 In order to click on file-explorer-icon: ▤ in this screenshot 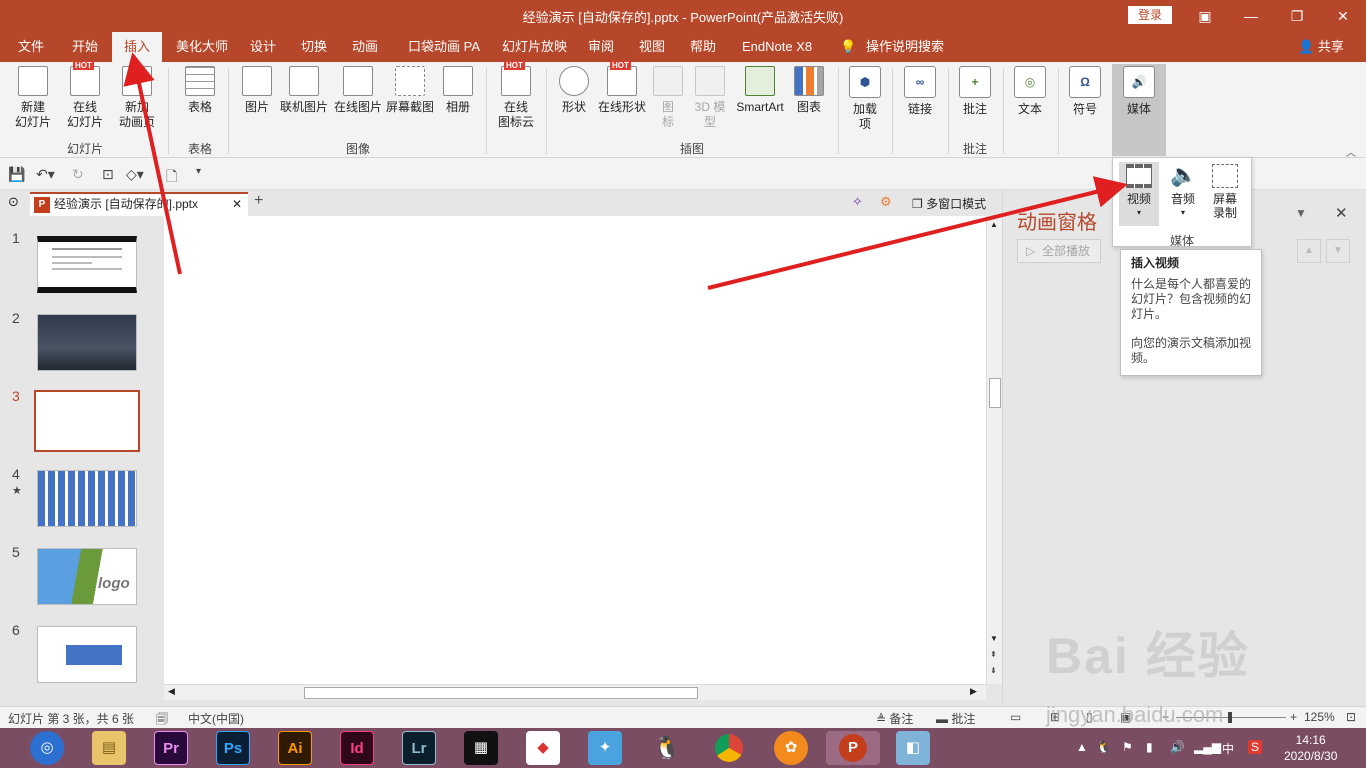, I will do `click(109, 748)`.